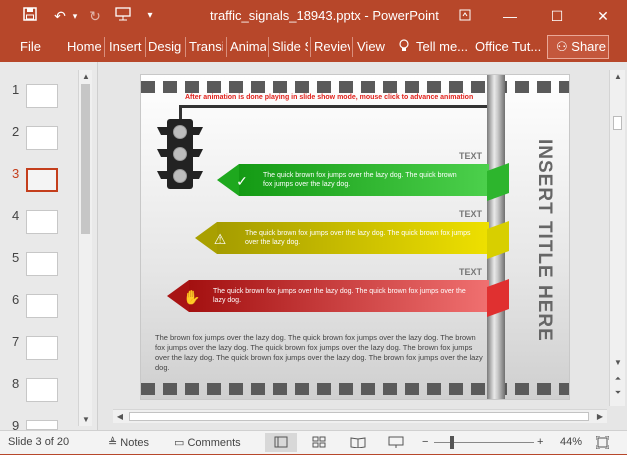 Image resolution: width=627 pixels, height=455 pixels. What do you see at coordinates (510, 16) in the screenshot?
I see `minimize-icon: —` at bounding box center [510, 16].